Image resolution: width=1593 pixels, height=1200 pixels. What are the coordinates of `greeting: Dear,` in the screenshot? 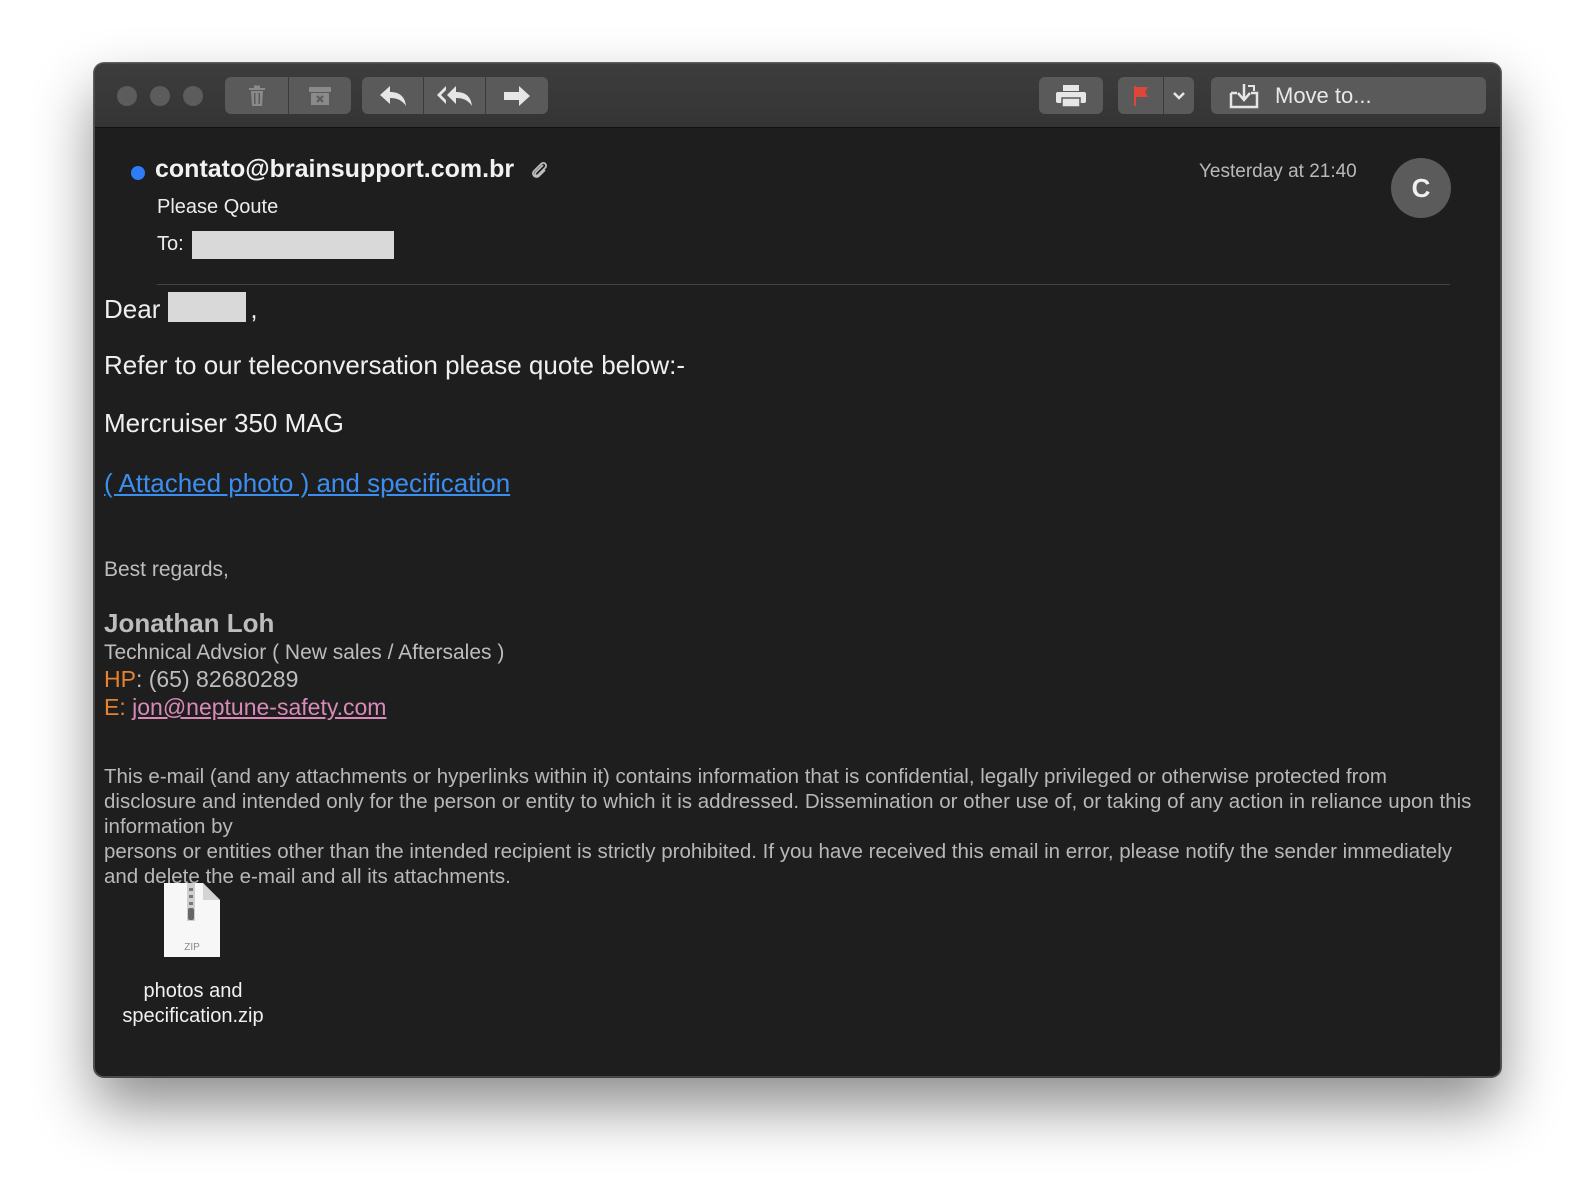 It's located at (181, 308).